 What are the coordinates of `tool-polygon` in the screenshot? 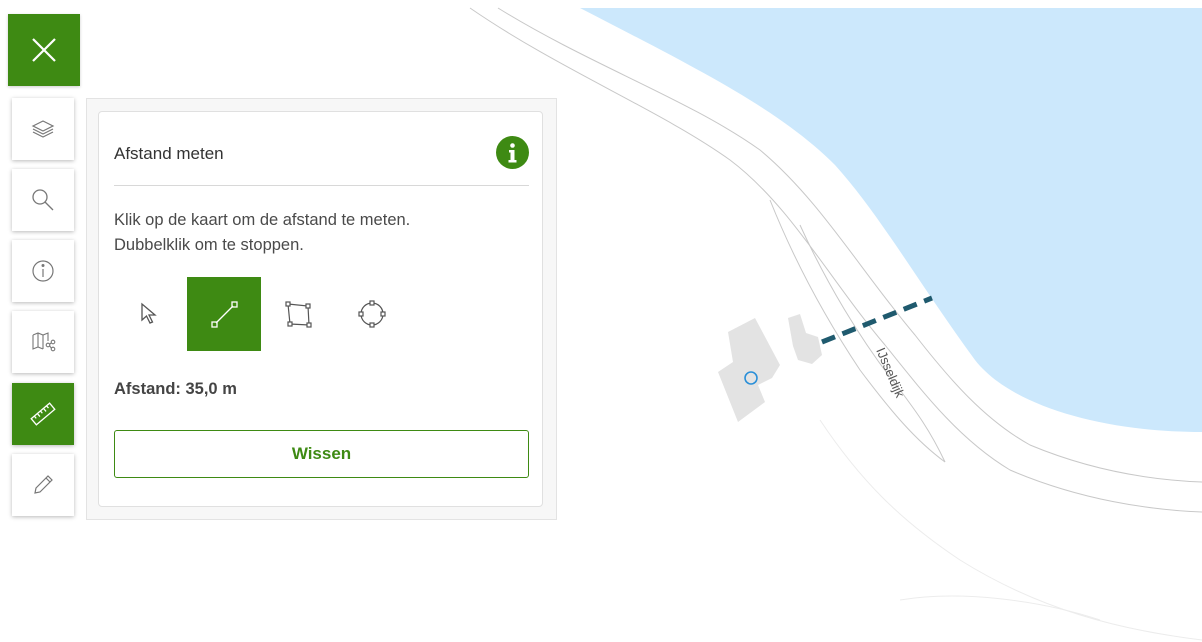 It's located at (298, 314).